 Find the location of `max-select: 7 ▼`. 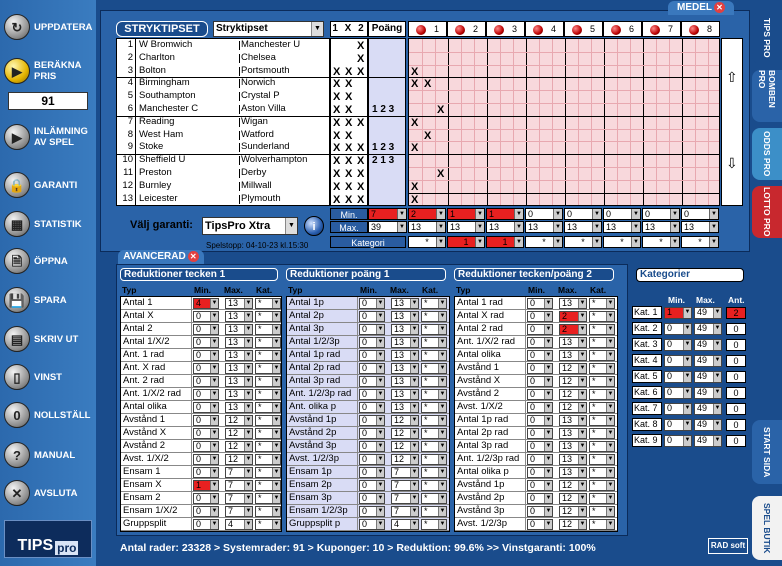

max-select: 7 ▼ is located at coordinates (405, 511).